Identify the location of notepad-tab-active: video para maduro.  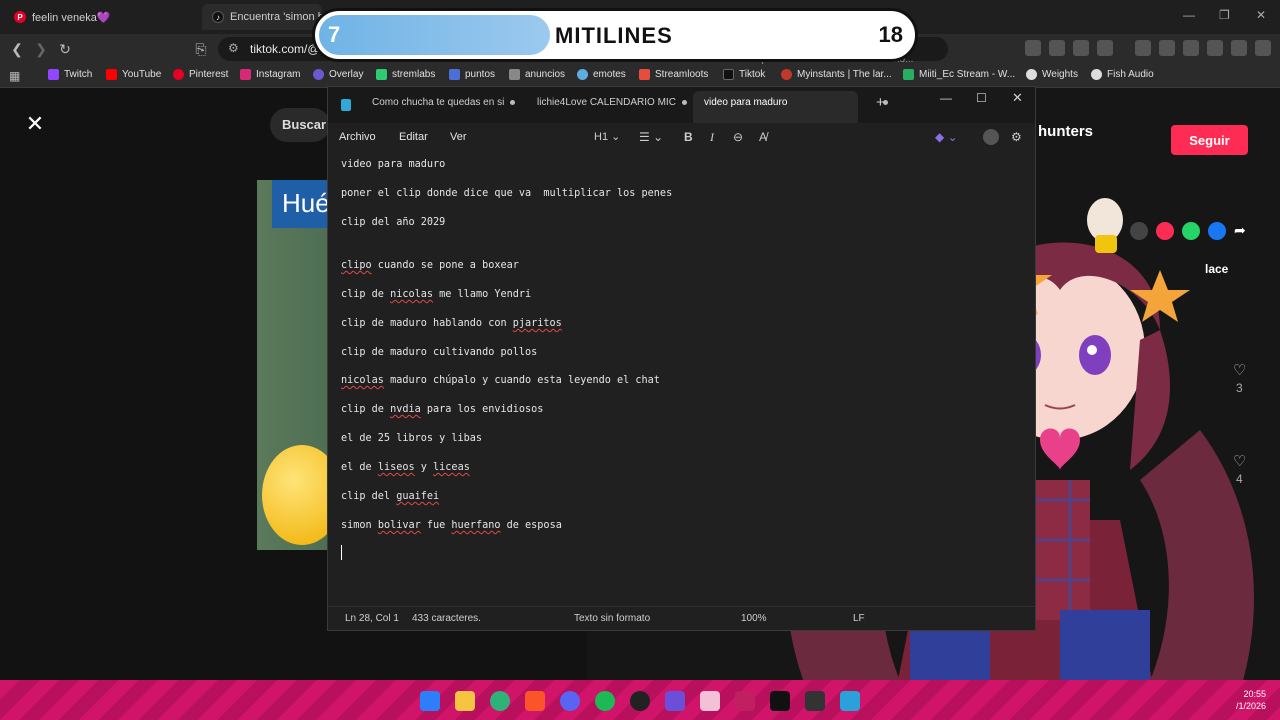
(796, 102).